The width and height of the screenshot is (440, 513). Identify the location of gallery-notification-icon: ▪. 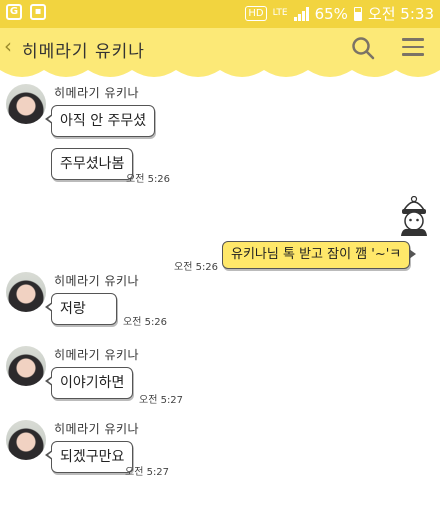
(38, 12).